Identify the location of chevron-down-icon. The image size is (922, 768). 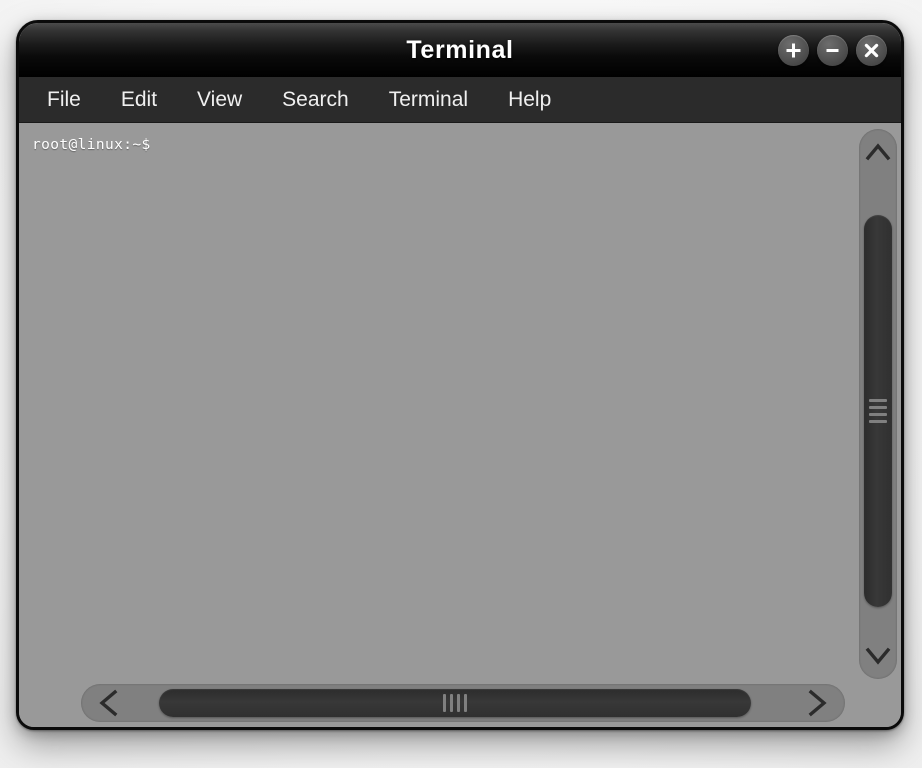
(878, 656).